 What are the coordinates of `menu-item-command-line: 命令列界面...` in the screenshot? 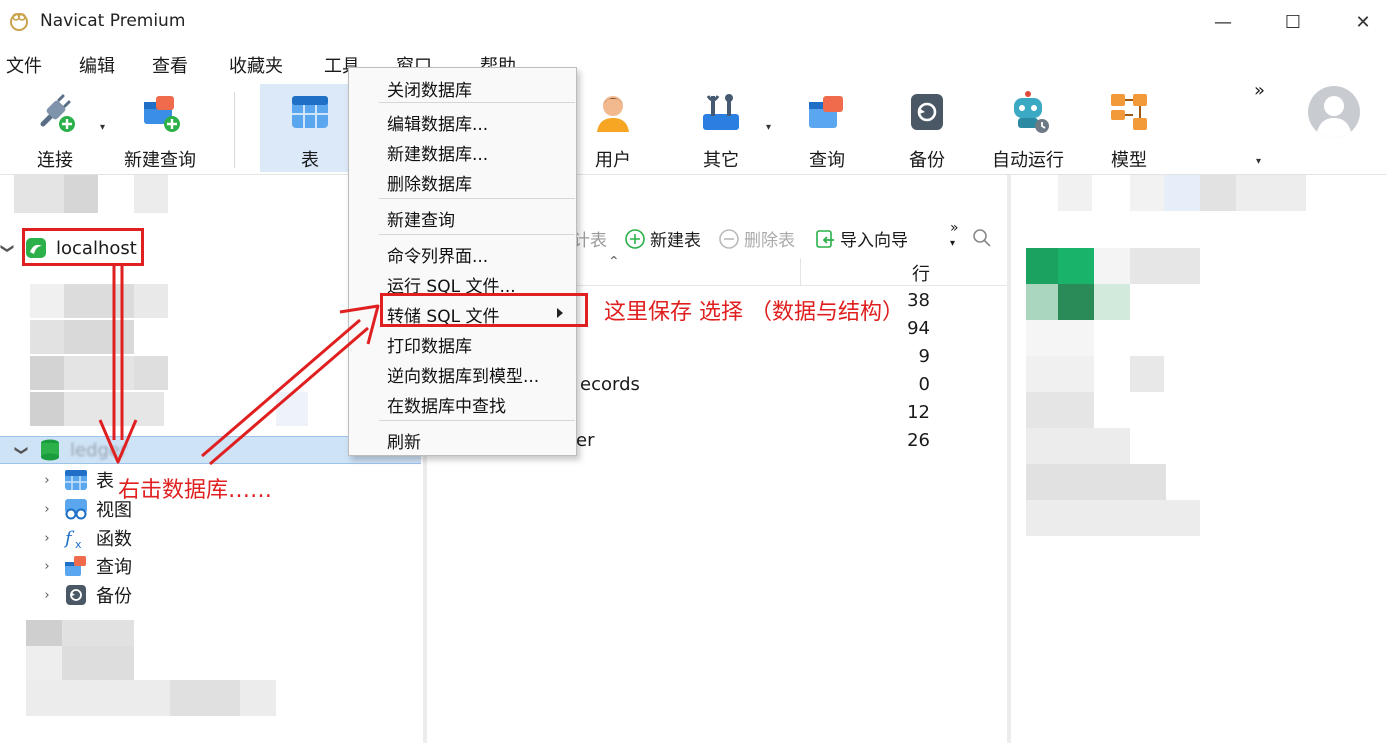 It's located at (437, 254).